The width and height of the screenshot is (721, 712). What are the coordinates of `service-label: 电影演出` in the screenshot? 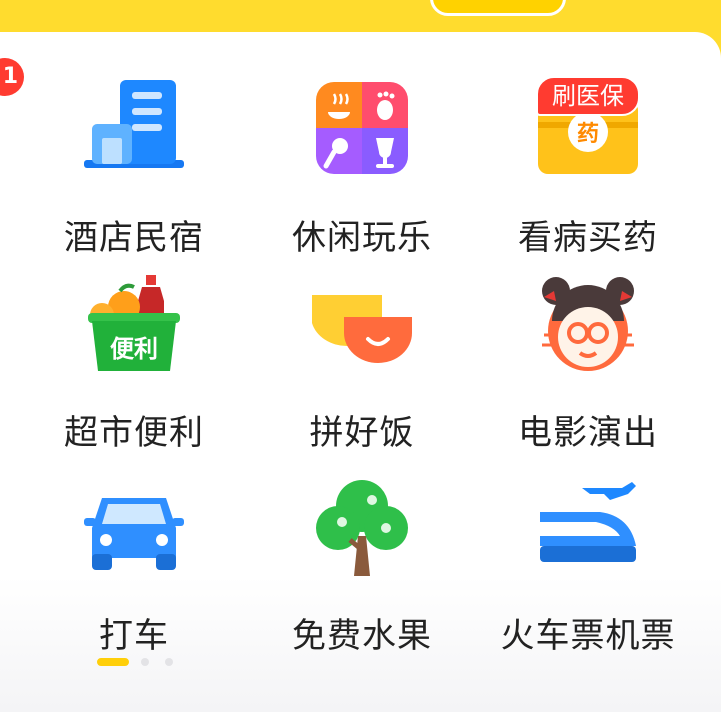 It's located at (588, 433).